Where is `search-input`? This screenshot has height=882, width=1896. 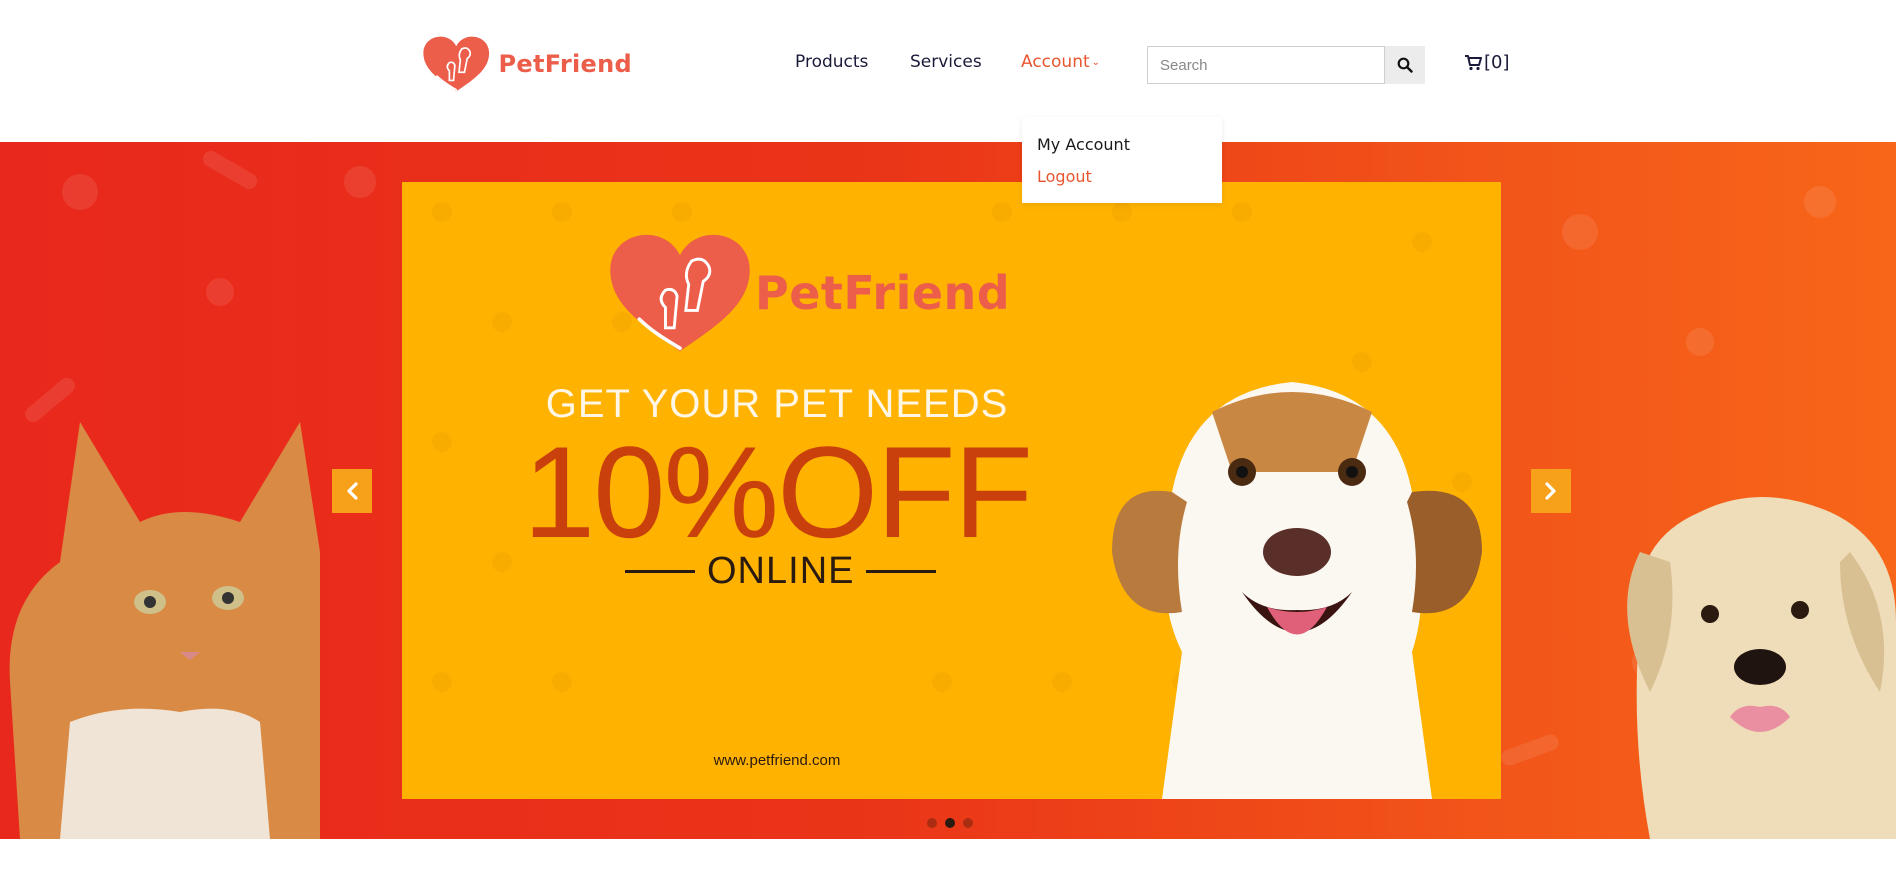 search-input is located at coordinates (1266, 65).